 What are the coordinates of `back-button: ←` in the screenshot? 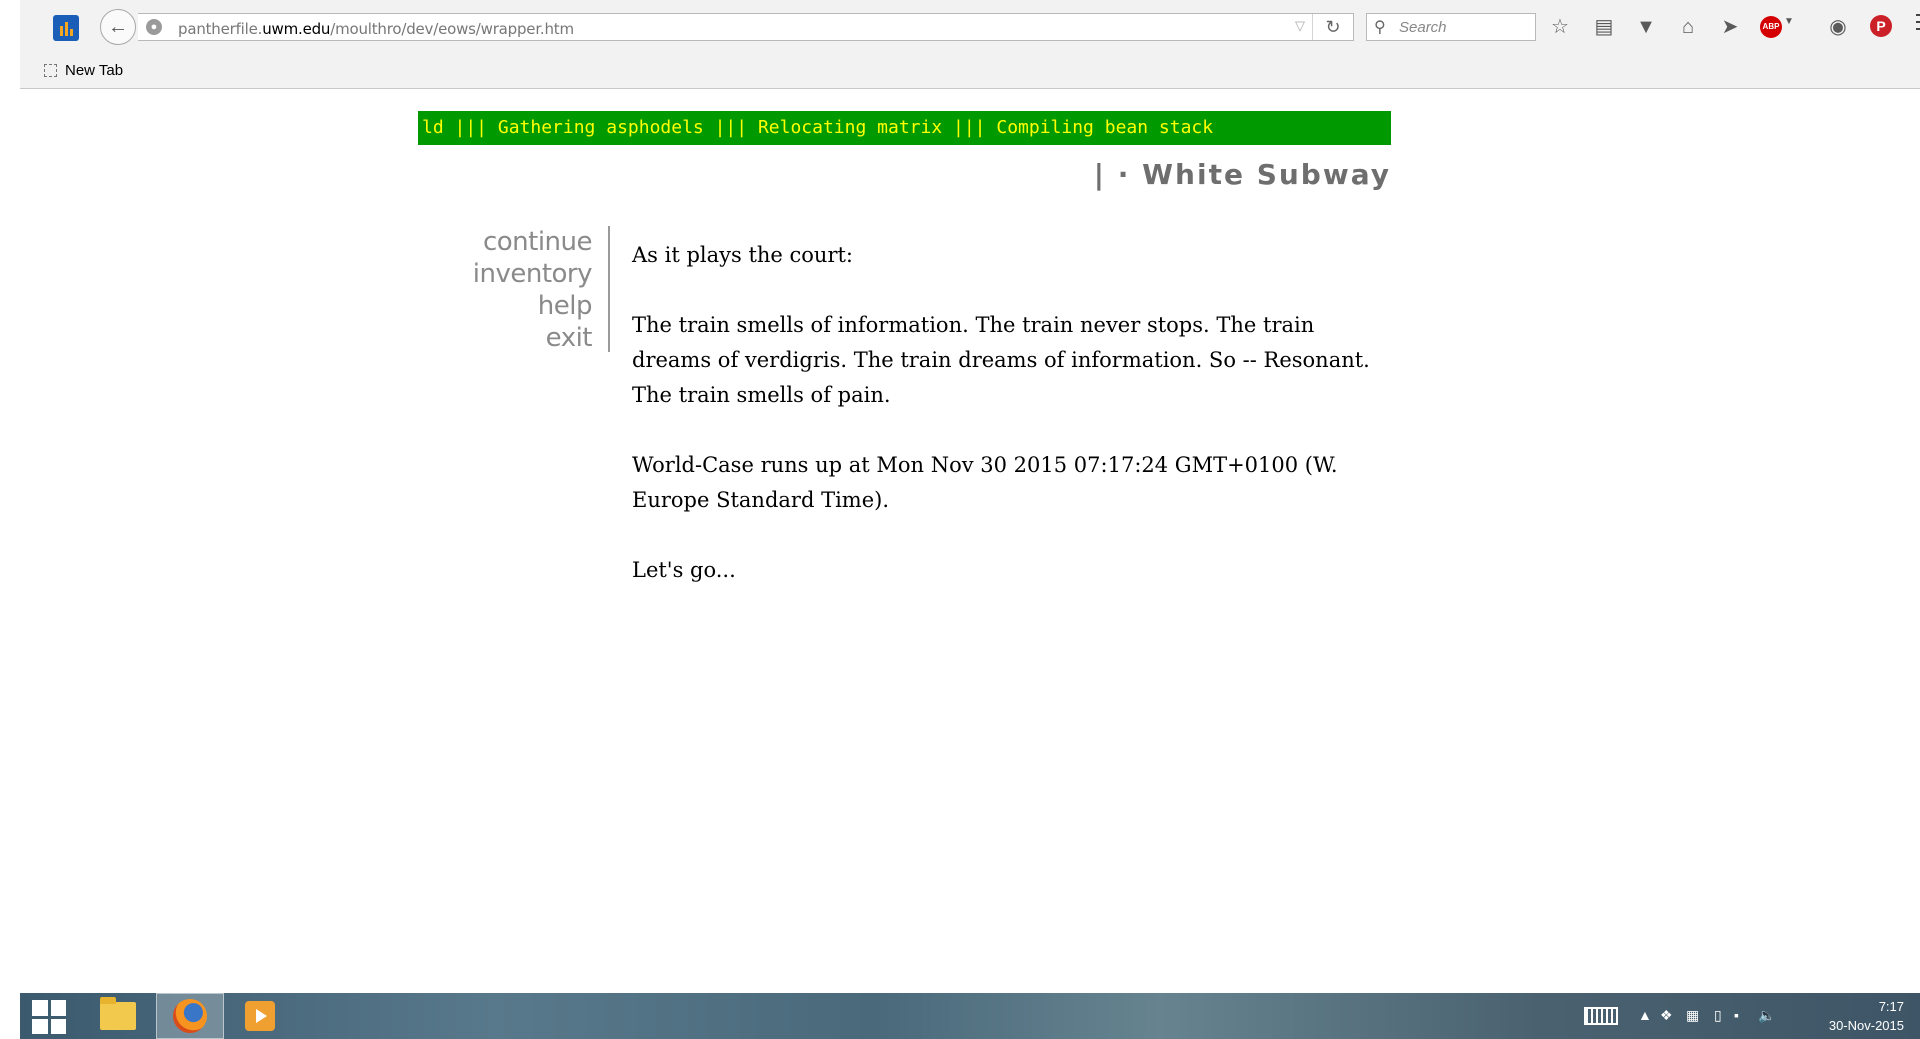 It's located at (118, 27).